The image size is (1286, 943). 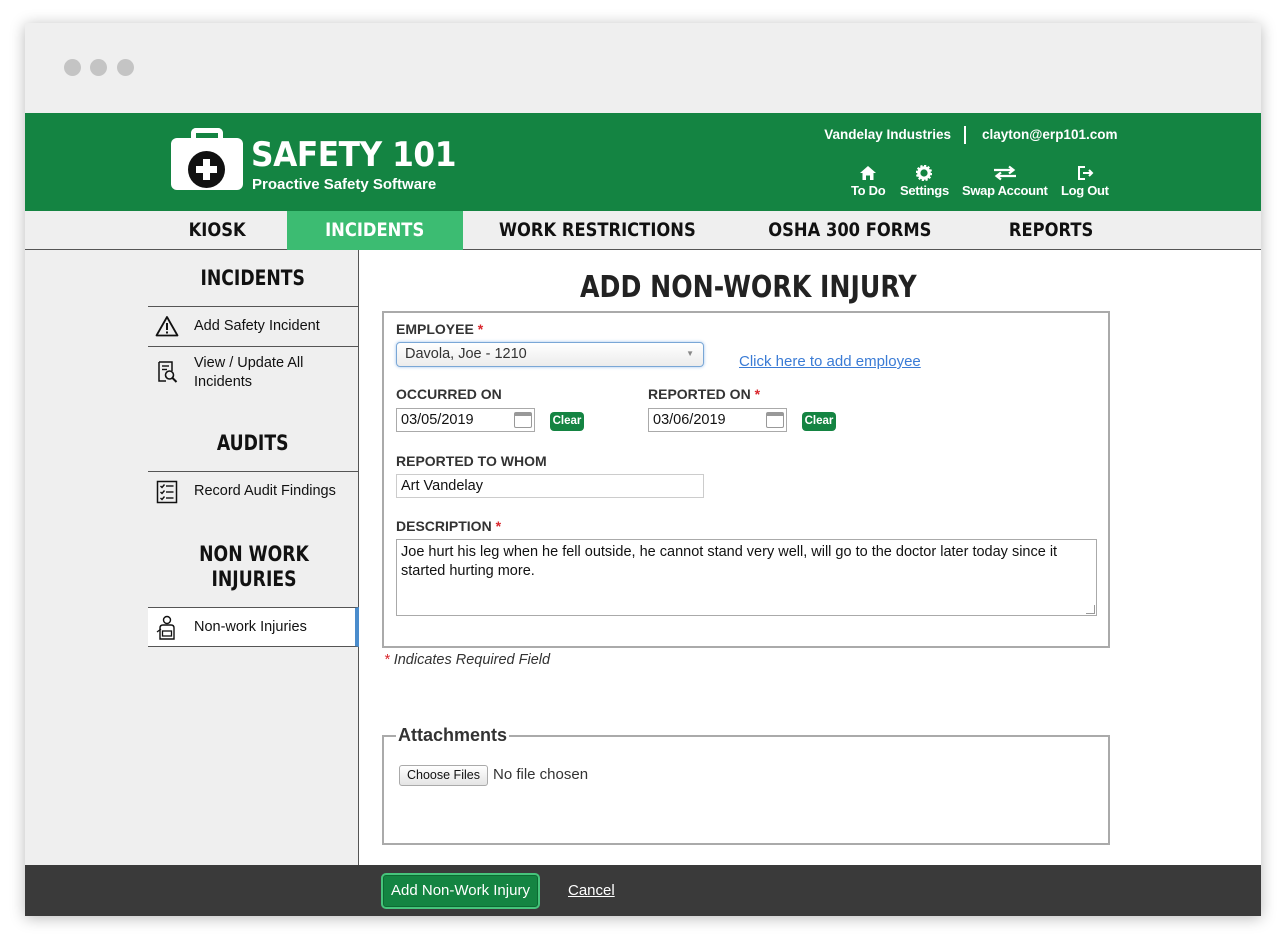 What do you see at coordinates (597, 230) in the screenshot?
I see `tab-work-restrictions: WORK RESTRICTIONS` at bounding box center [597, 230].